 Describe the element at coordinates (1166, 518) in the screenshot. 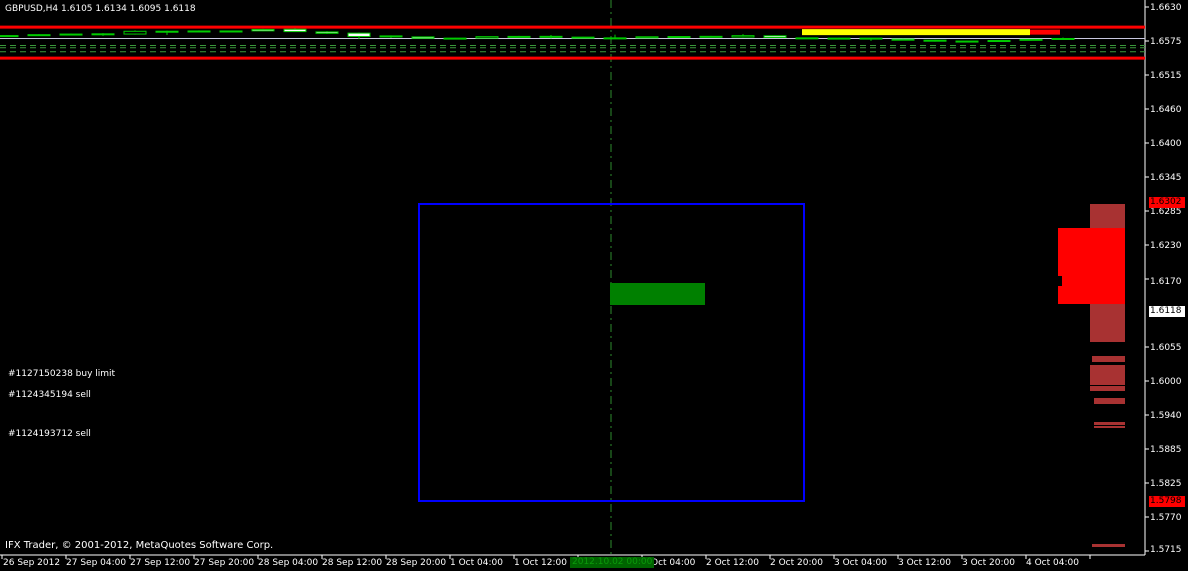

I see `price-tick: 1.5770` at that location.